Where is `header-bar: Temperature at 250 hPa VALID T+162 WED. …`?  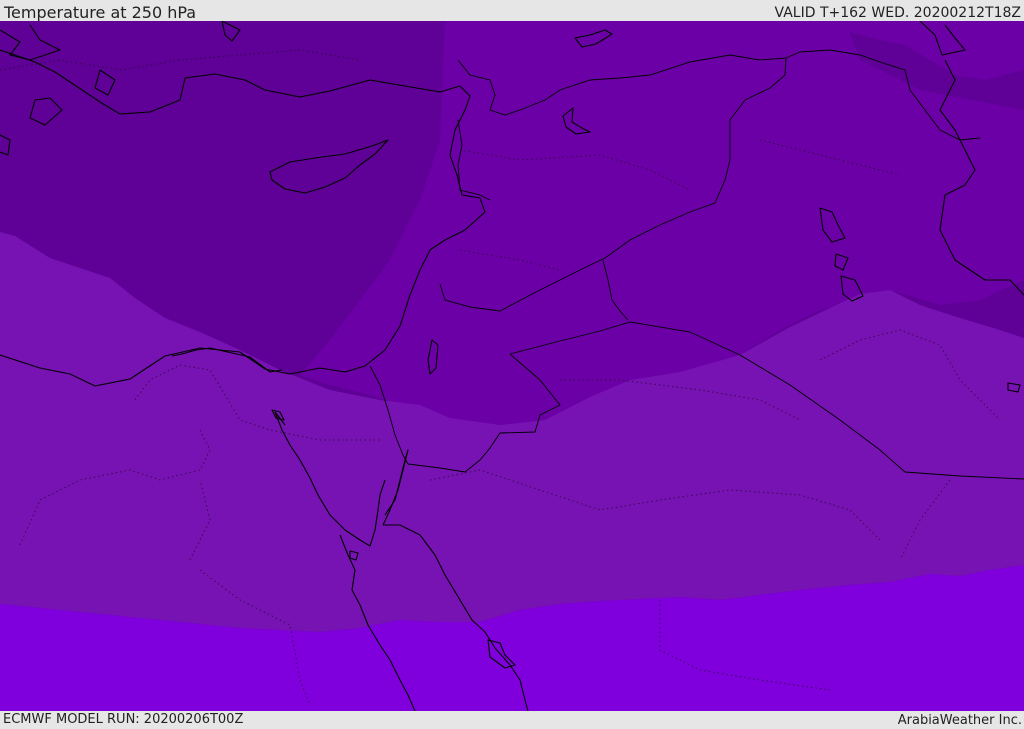
header-bar: Temperature at 250 hPa VALID T+162 WED. … is located at coordinates (512, 11).